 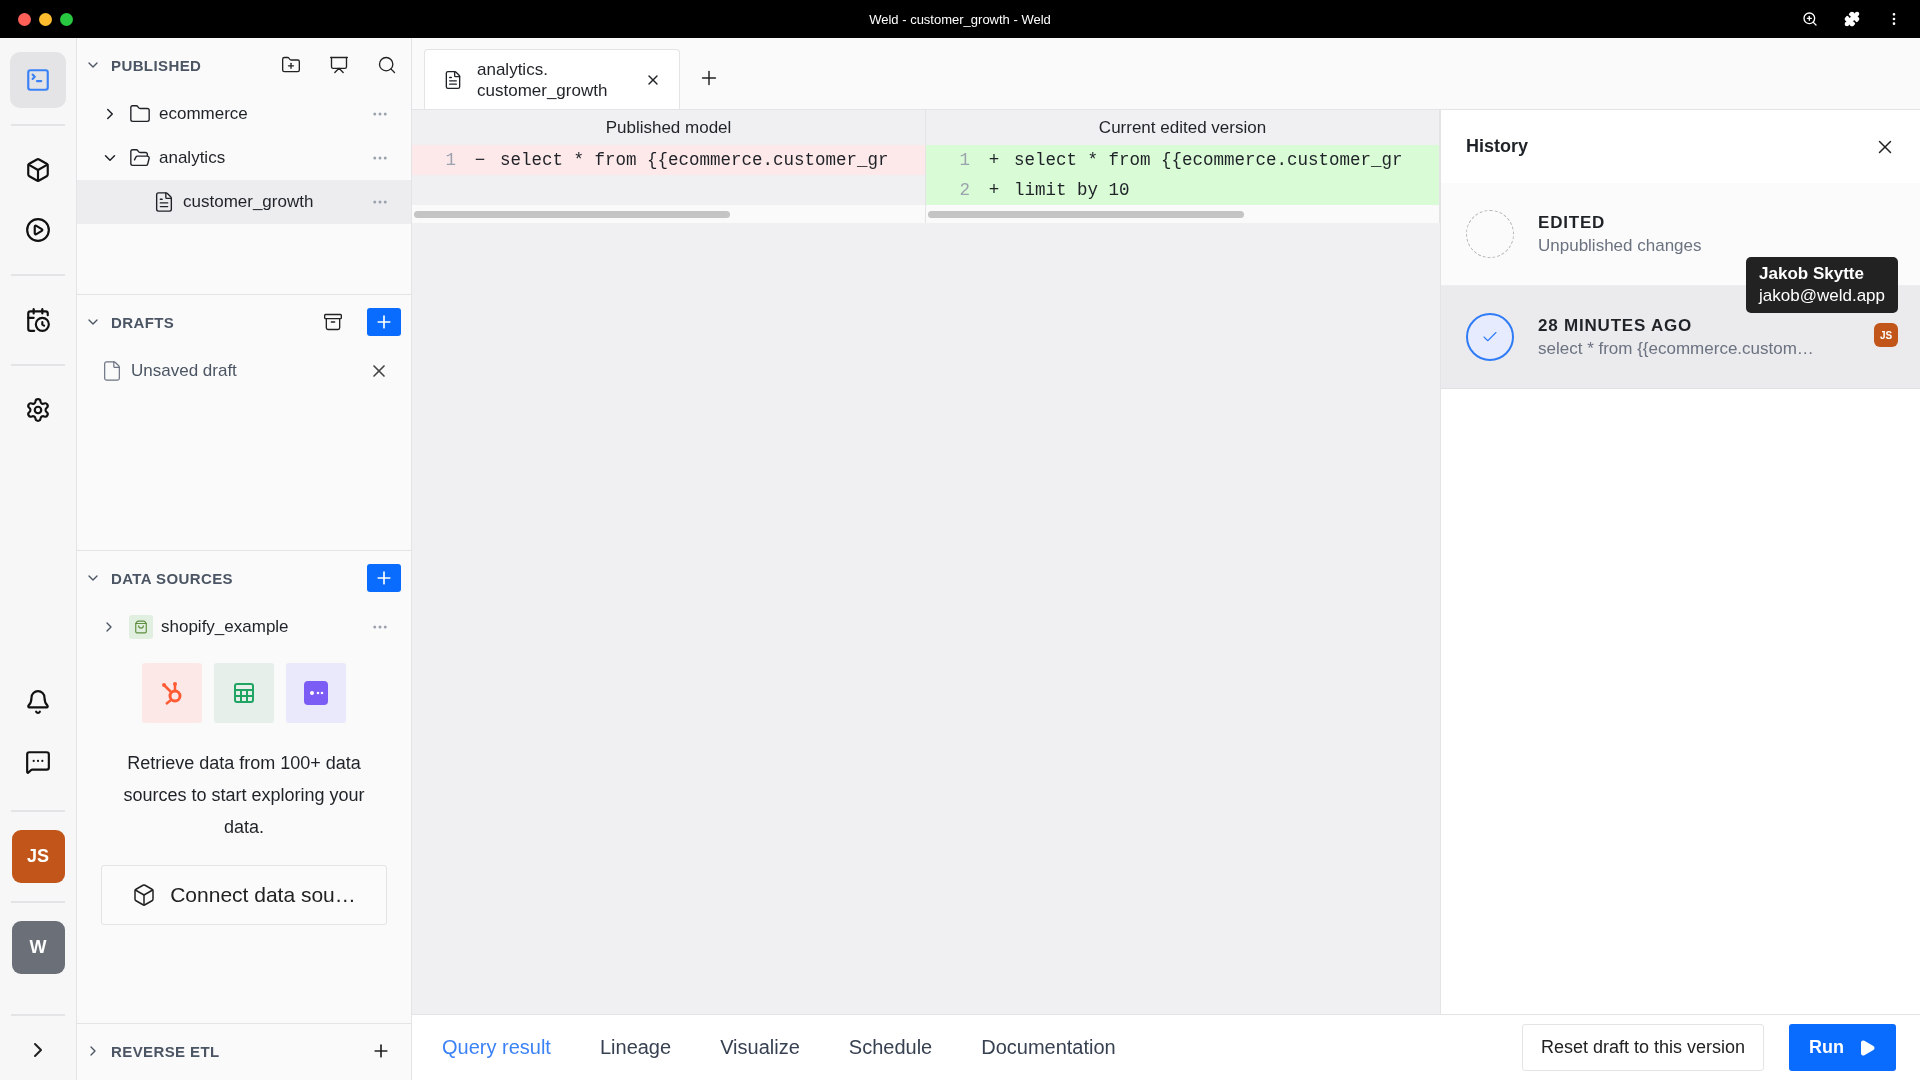 I want to click on section-title: PUBLISHED, so click(x=156, y=65).